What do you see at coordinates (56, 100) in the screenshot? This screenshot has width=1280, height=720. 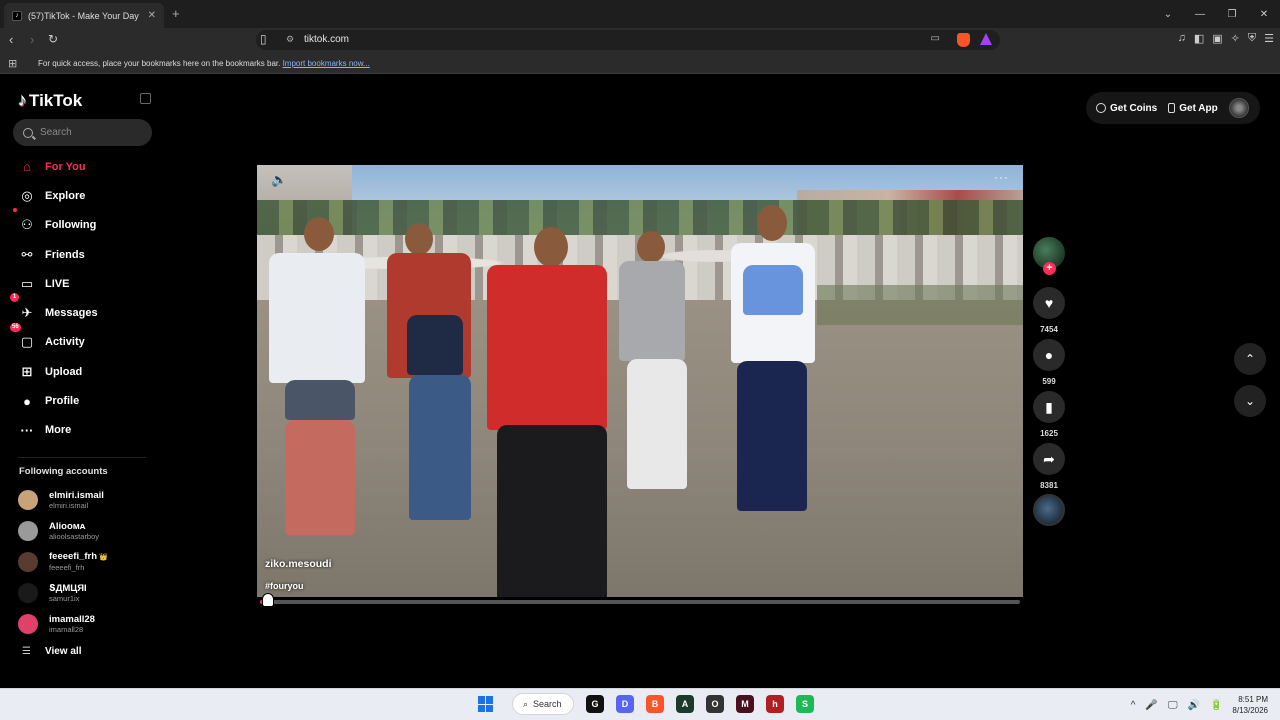 I see `logo-text: TikTok` at bounding box center [56, 100].